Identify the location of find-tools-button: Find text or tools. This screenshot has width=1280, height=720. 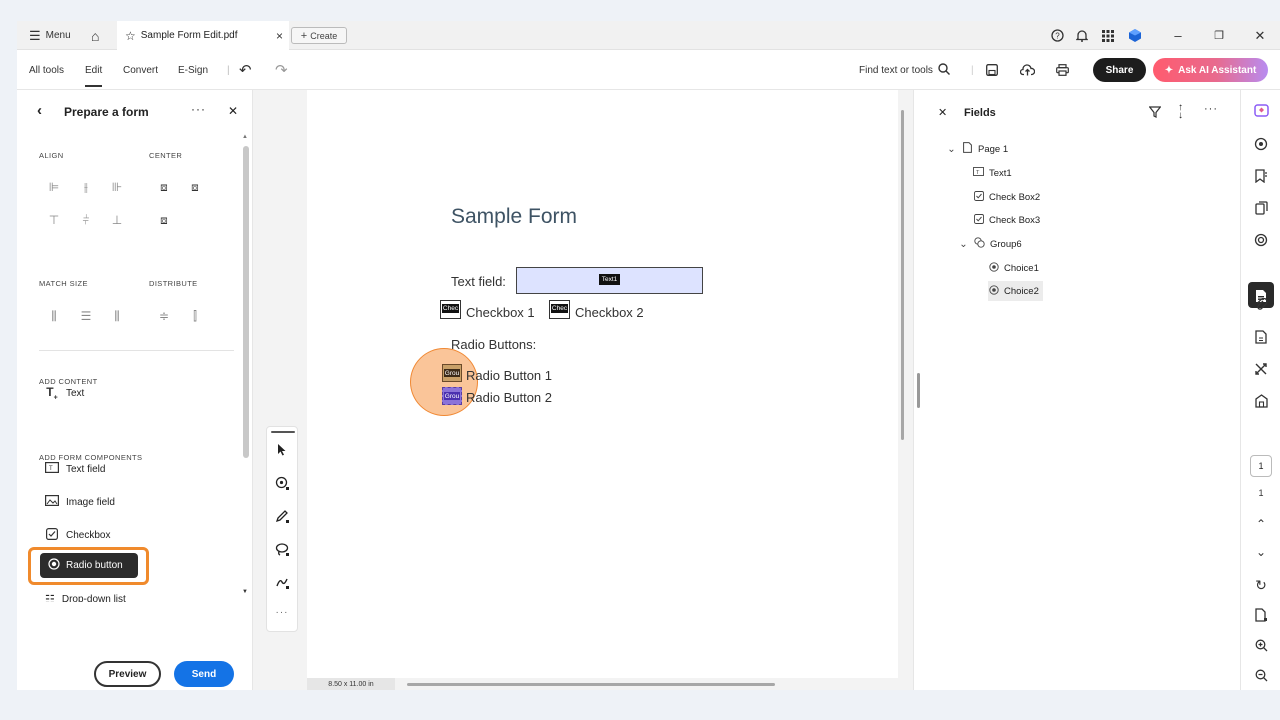
(904, 70).